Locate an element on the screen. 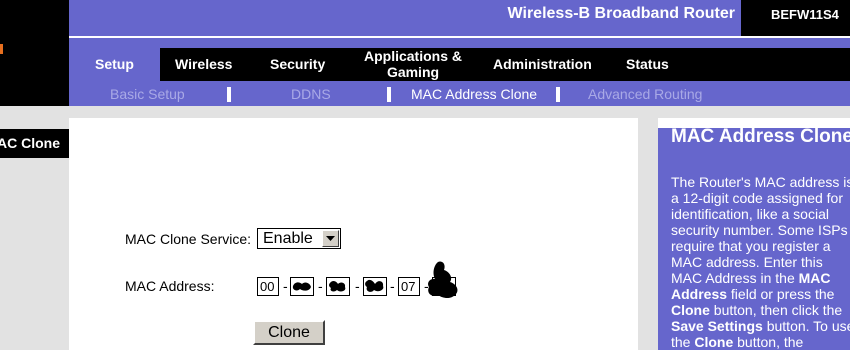 The image size is (850, 350). tab-setup: Setup is located at coordinates (114, 64).